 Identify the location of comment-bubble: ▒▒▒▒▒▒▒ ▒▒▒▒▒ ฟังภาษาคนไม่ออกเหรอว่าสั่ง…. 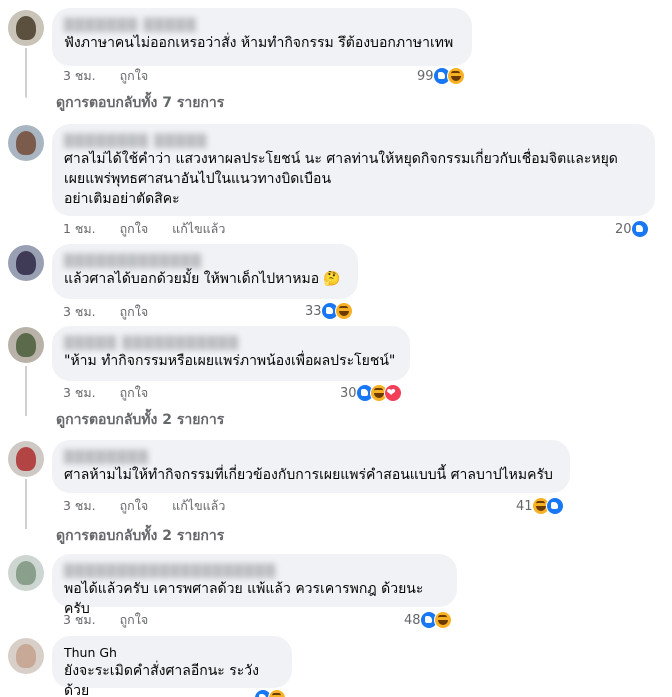
(262, 37).